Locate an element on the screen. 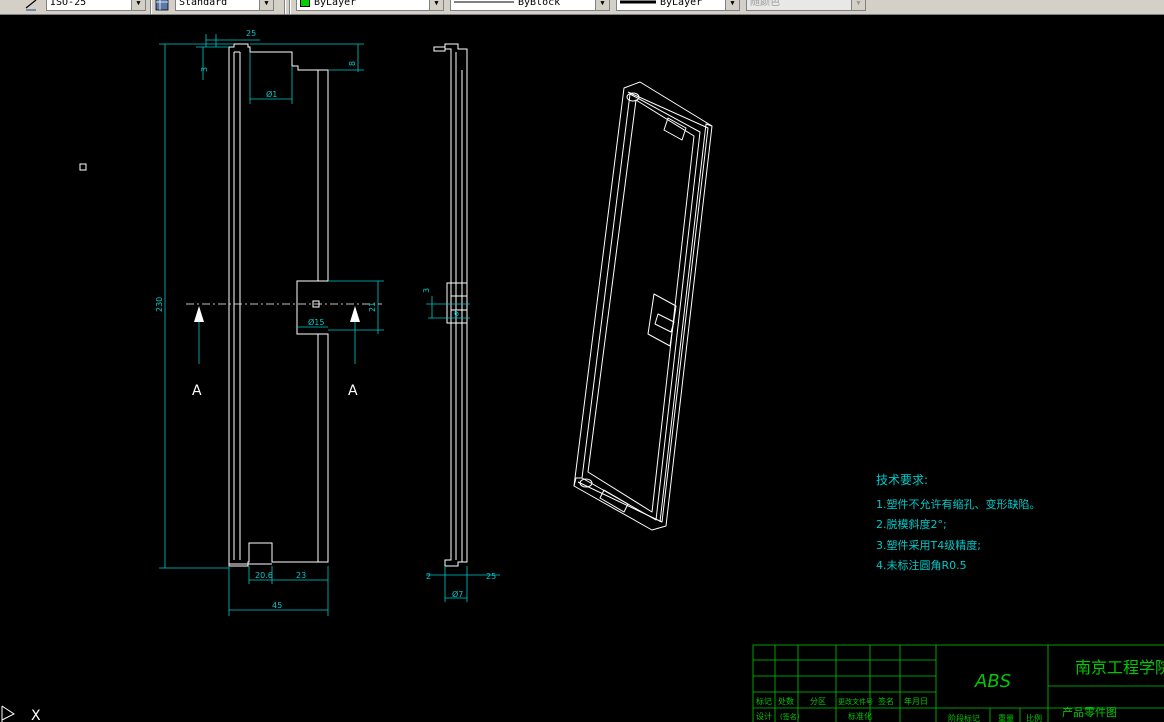  title-cell-label: 设计 is located at coordinates (764, 716).